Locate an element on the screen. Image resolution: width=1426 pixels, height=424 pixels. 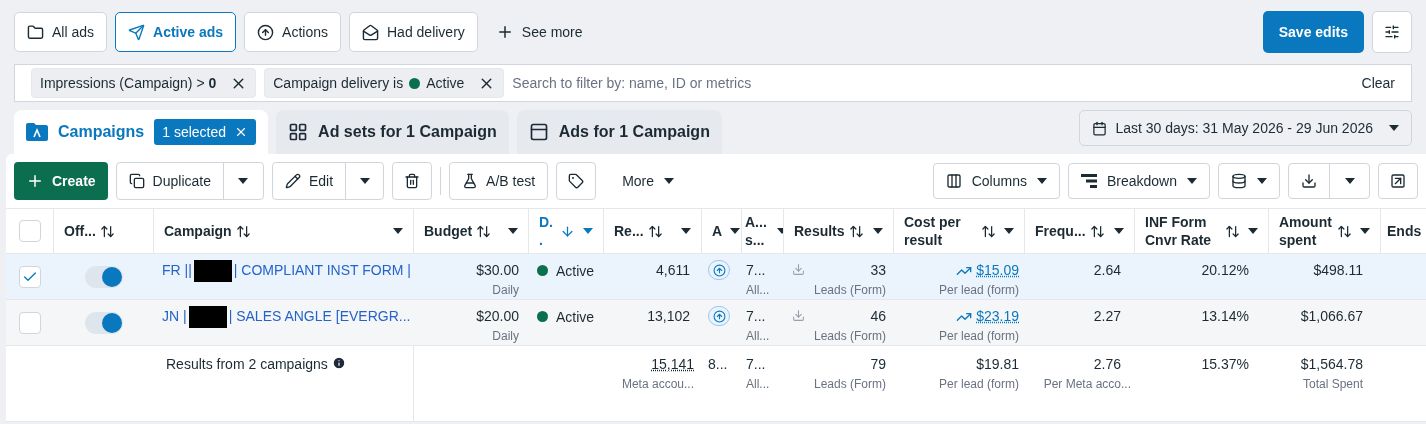
tag-button is located at coordinates (576, 181).